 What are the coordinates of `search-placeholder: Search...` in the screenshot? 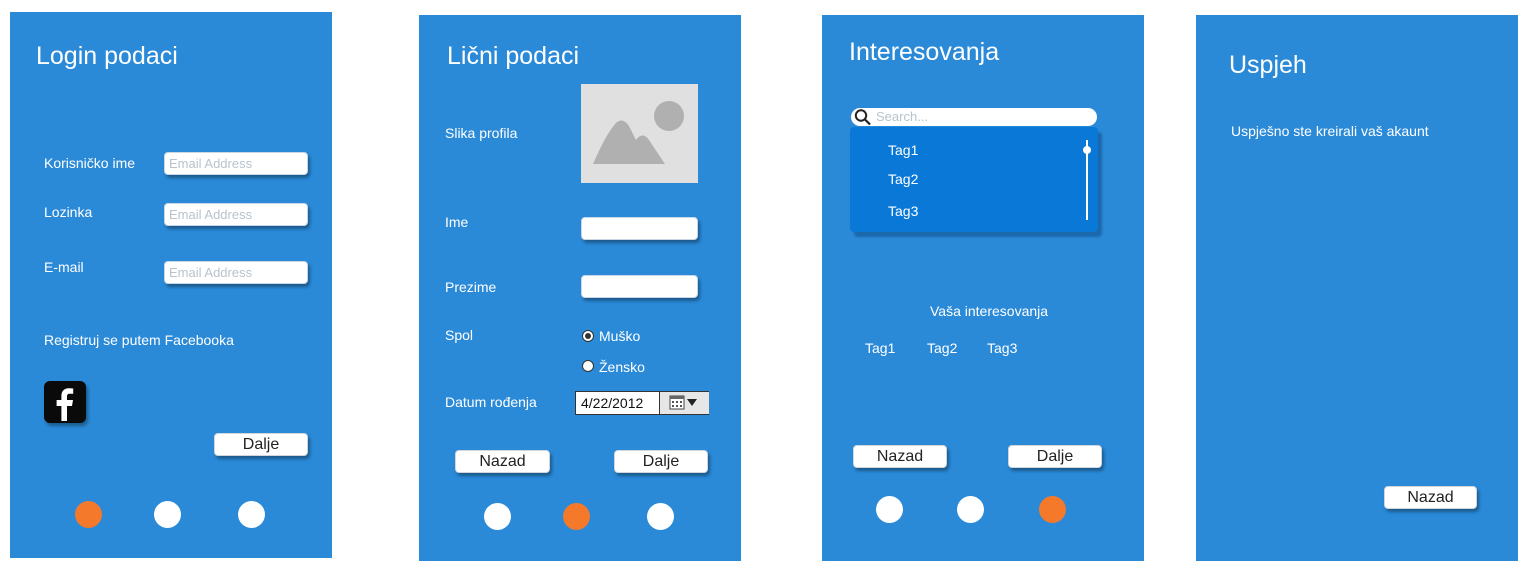 It's located at (902, 116).